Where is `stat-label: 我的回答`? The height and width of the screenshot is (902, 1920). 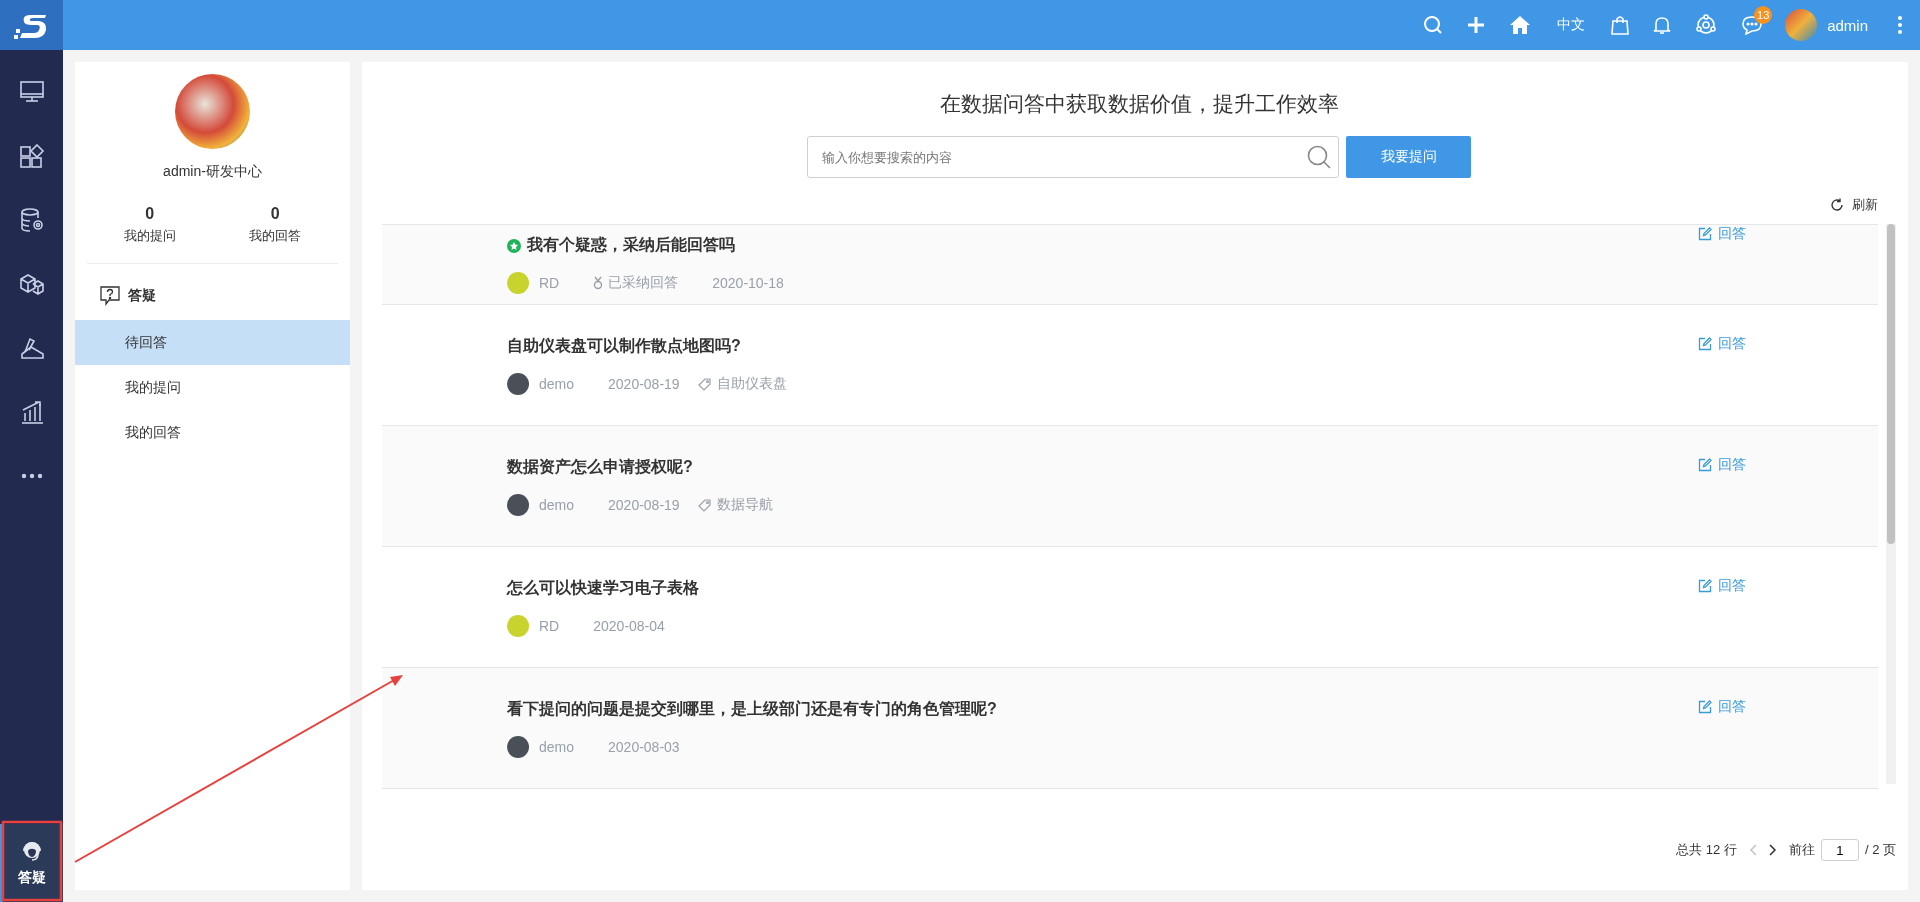
stat-label: 我的回答 is located at coordinates (275, 236).